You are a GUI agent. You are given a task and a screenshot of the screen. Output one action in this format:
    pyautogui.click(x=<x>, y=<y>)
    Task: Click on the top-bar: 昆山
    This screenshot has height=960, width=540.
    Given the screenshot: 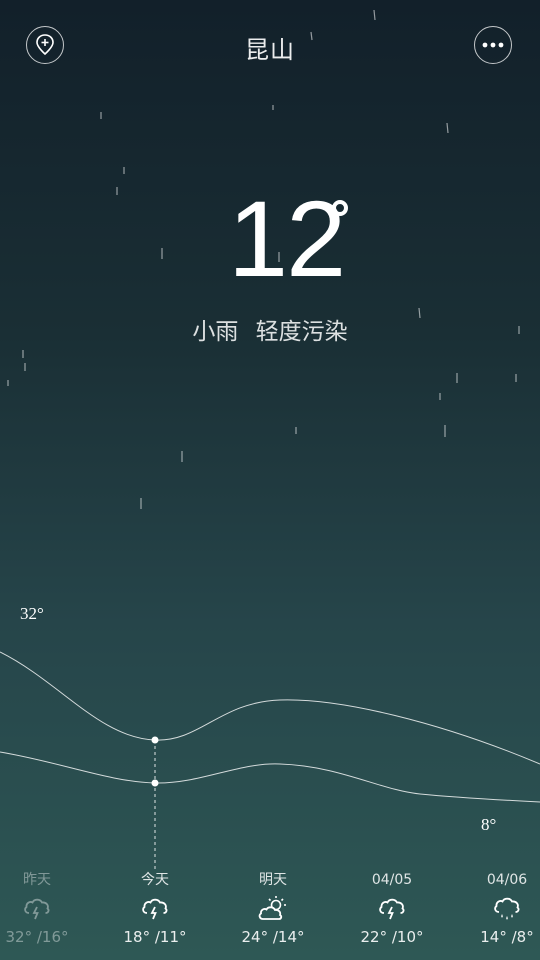 What is the action you would take?
    pyautogui.click(x=270, y=45)
    